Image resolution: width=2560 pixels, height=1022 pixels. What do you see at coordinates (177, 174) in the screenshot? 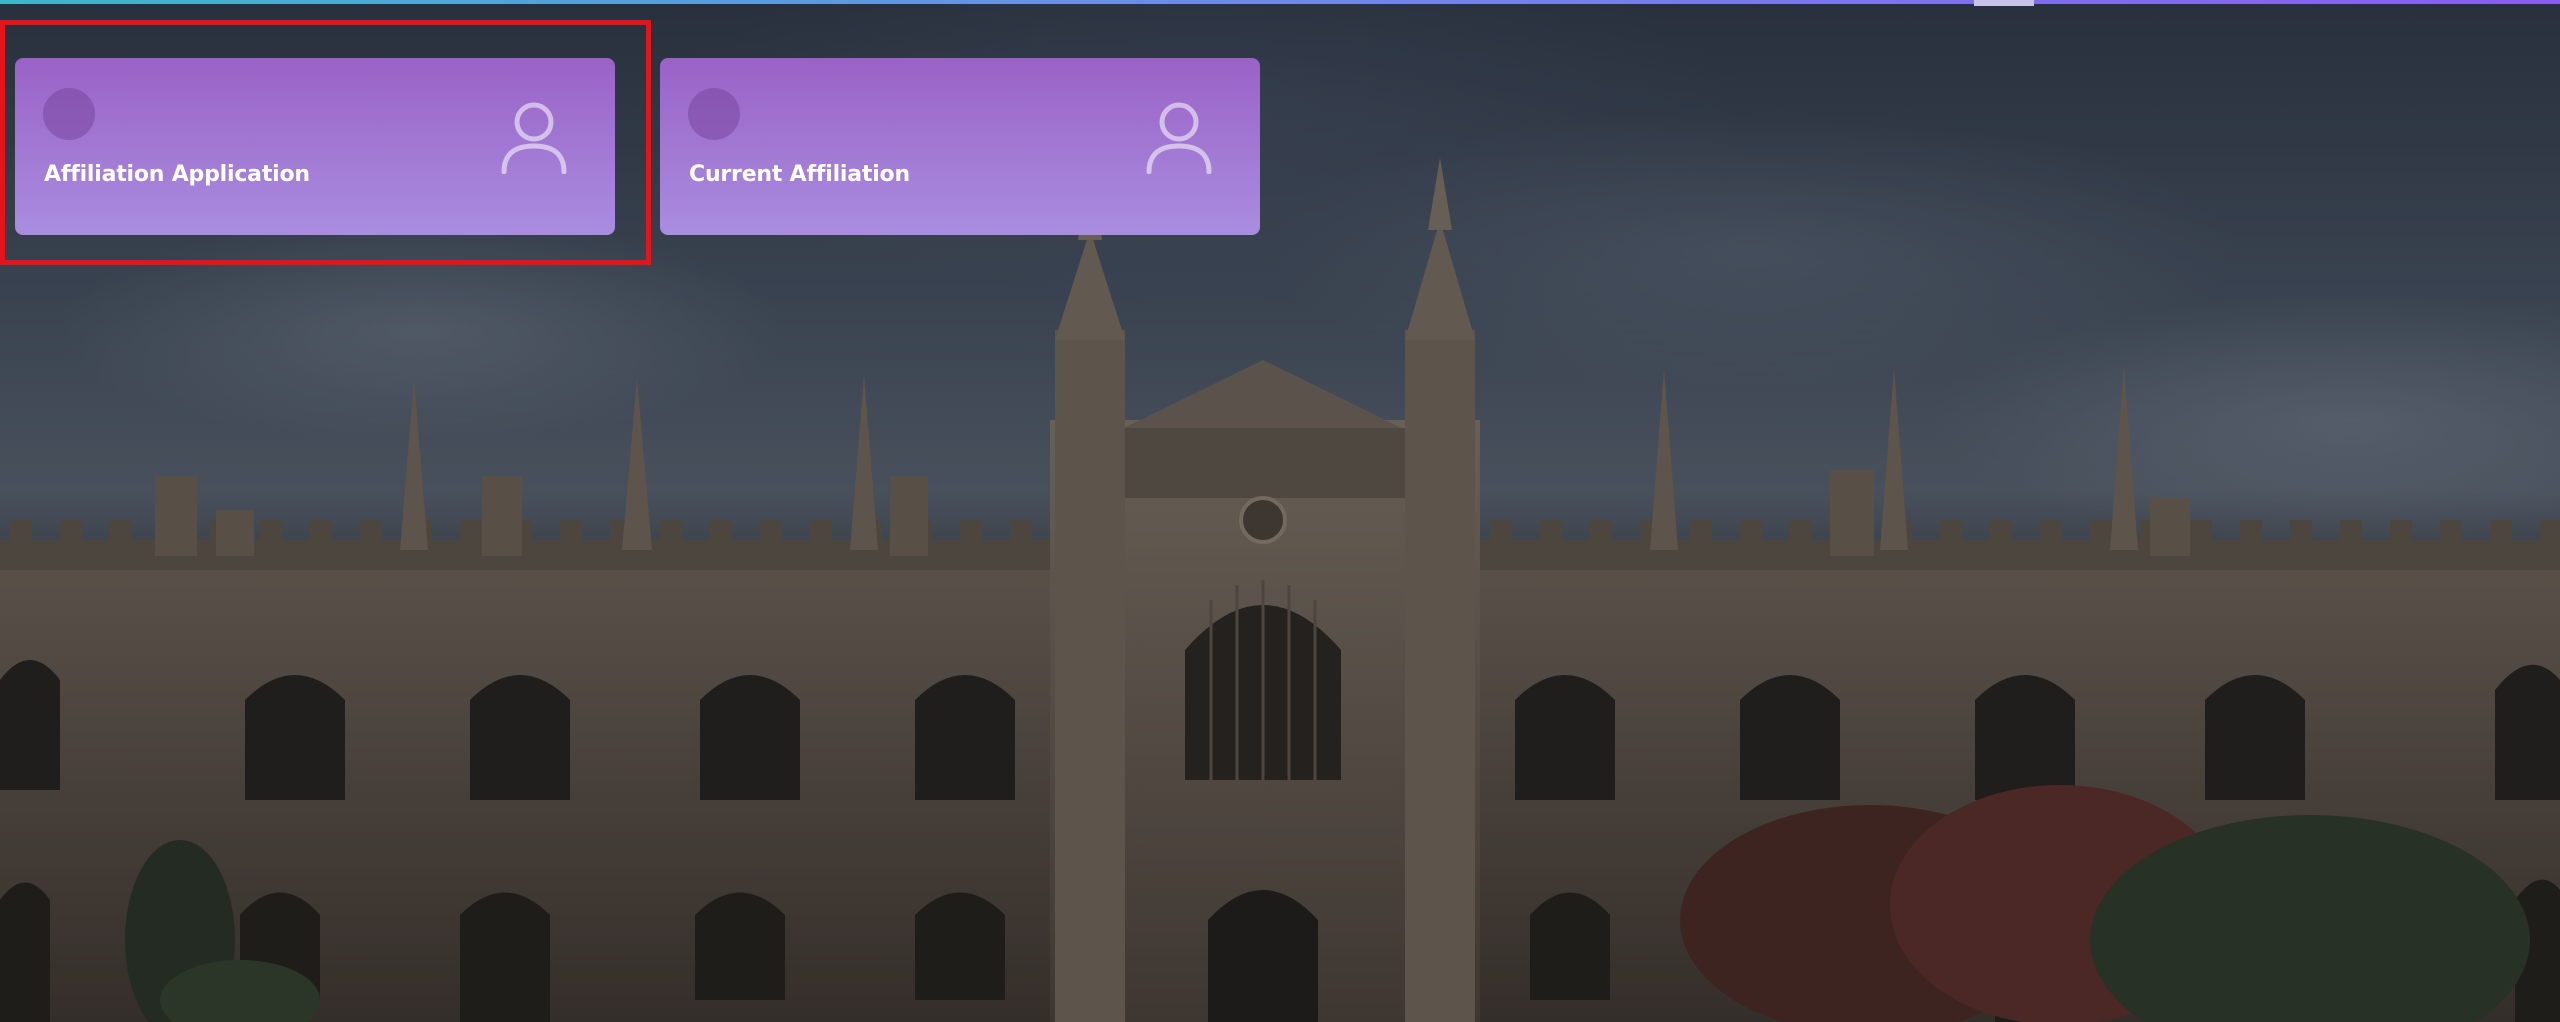
I see `card-label: Affiliation Application` at bounding box center [177, 174].